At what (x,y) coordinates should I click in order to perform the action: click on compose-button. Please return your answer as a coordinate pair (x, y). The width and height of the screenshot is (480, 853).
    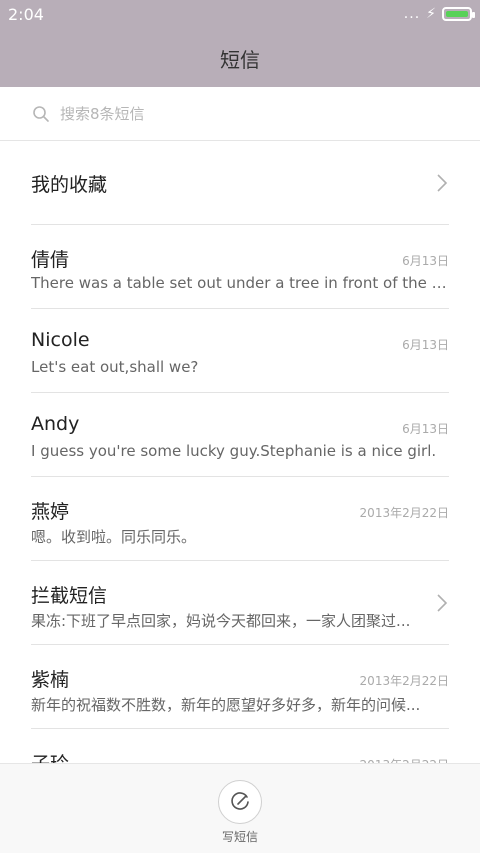
    Looking at the image, I should click on (240, 802).